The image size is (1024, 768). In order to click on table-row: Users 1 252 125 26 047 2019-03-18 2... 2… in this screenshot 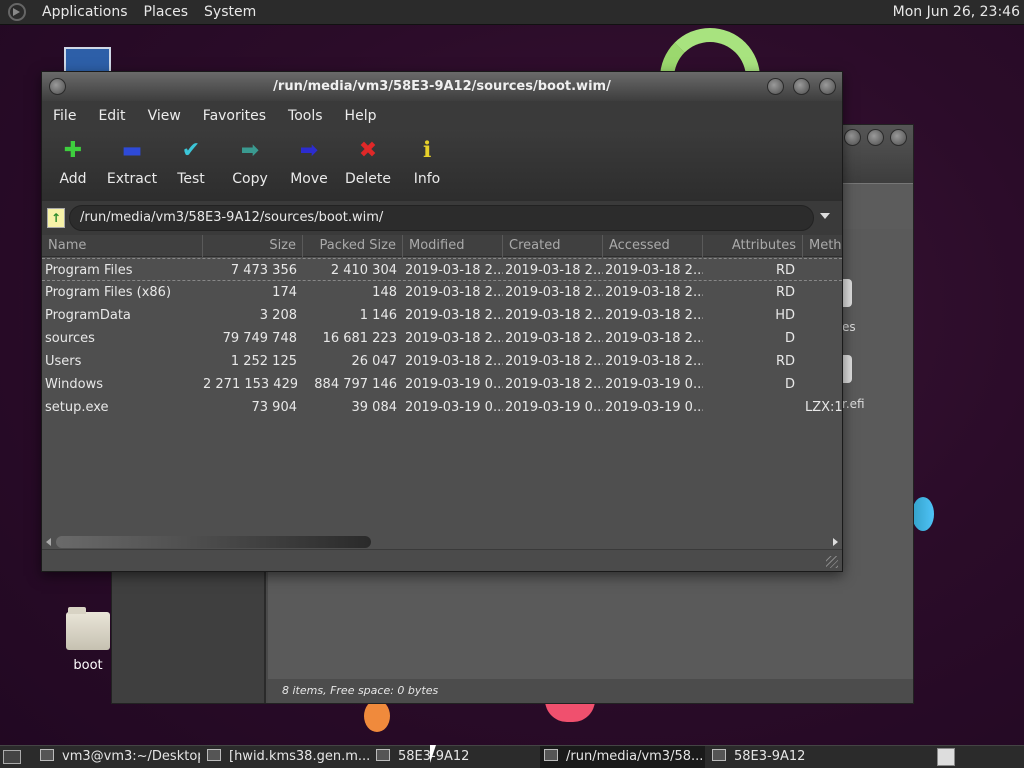, I will do `click(442, 361)`.